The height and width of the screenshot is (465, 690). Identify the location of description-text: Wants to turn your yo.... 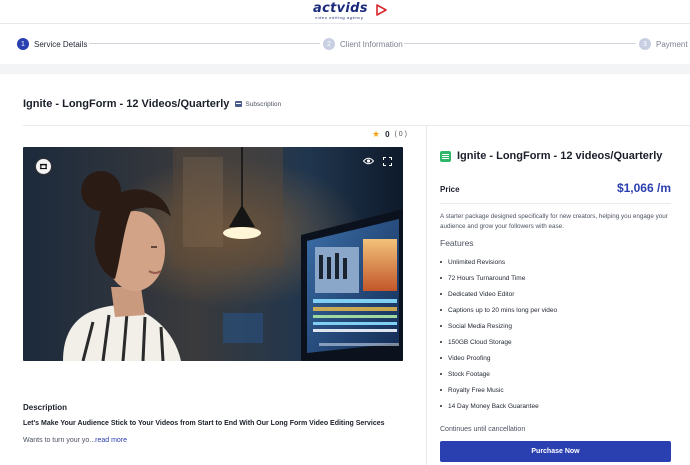
(59, 440).